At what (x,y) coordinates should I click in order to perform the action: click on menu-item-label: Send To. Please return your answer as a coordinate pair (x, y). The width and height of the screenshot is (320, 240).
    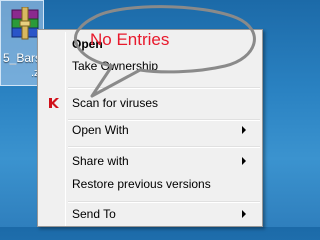
    Looking at the image, I should click on (94, 214).